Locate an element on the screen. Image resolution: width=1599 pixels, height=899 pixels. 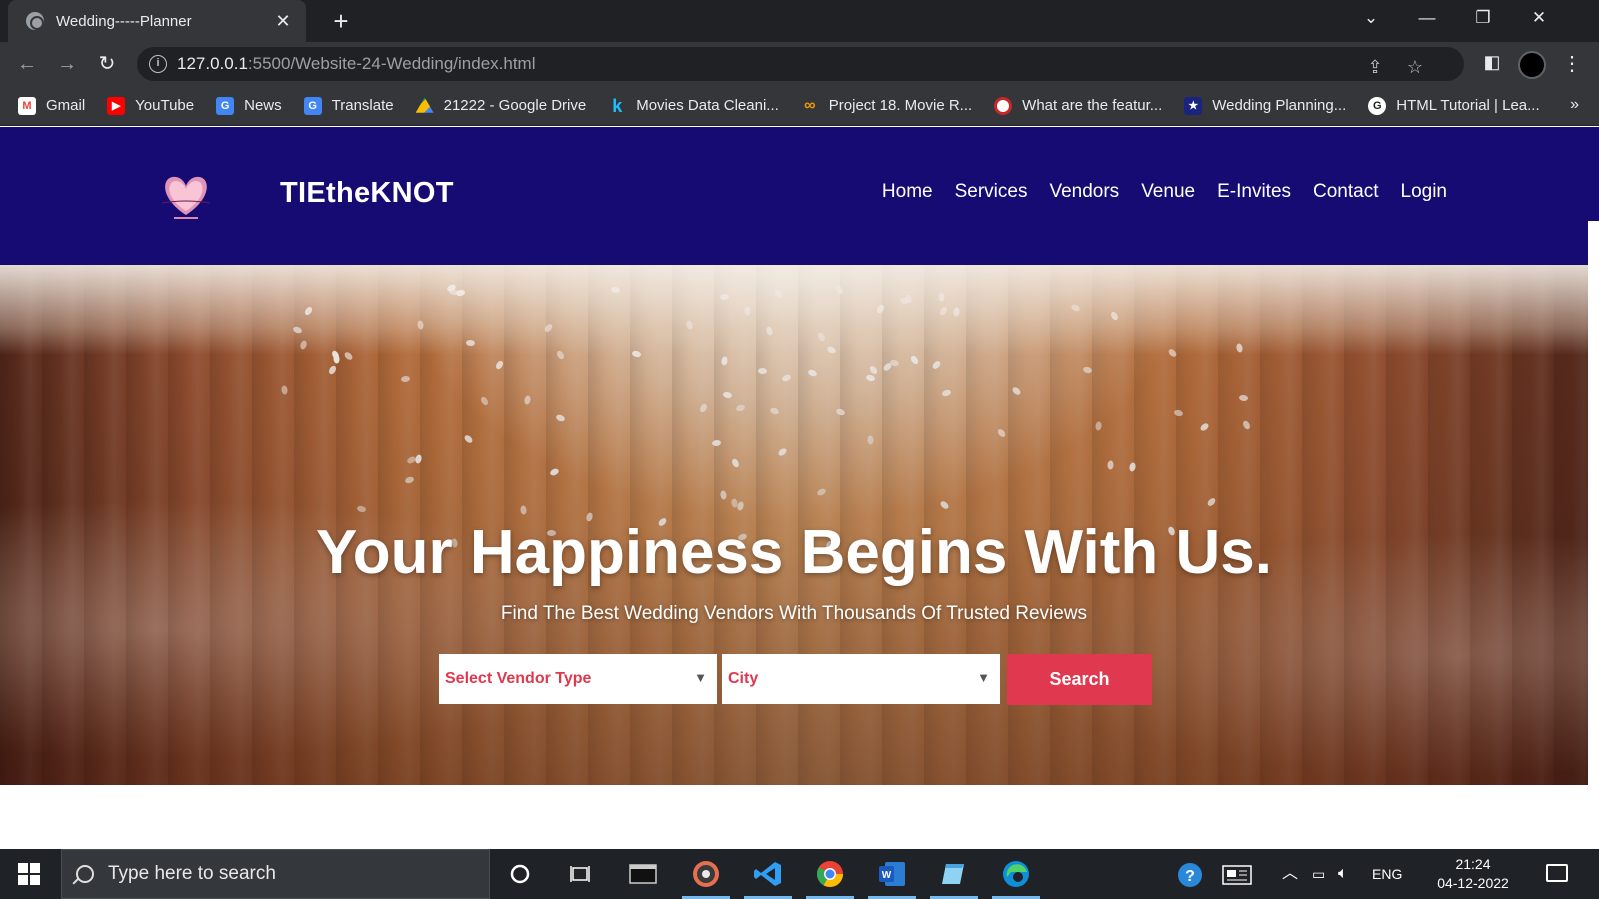
translate-icon: G is located at coordinates (312, 105).